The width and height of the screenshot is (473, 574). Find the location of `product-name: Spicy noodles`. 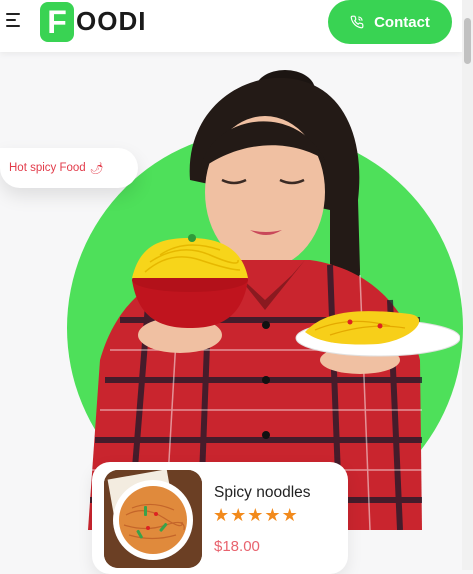

product-name: Spicy noodles is located at coordinates (262, 492).